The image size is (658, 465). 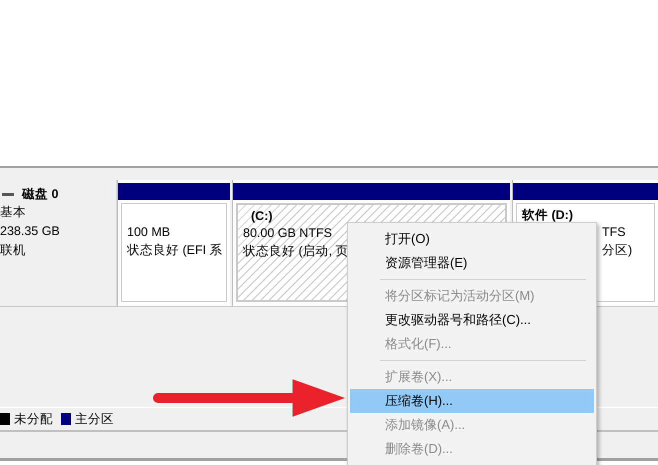 What do you see at coordinates (40, 194) in the screenshot?
I see `disk-name: 磁盘 0` at bounding box center [40, 194].